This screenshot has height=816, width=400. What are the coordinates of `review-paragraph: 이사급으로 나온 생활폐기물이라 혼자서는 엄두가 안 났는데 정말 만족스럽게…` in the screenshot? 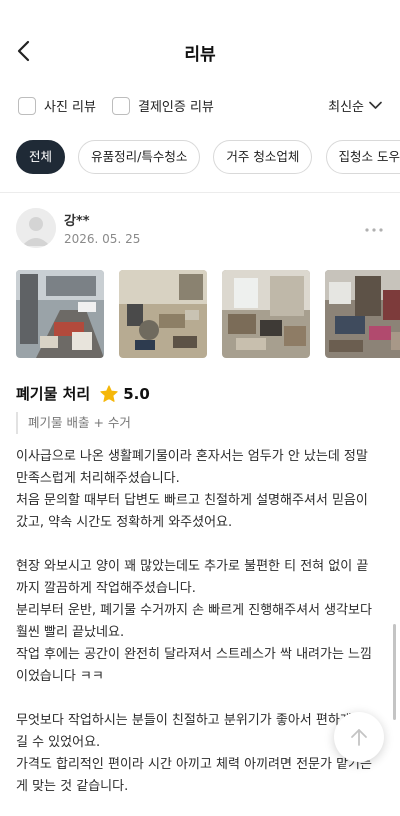 It's located at (192, 467).